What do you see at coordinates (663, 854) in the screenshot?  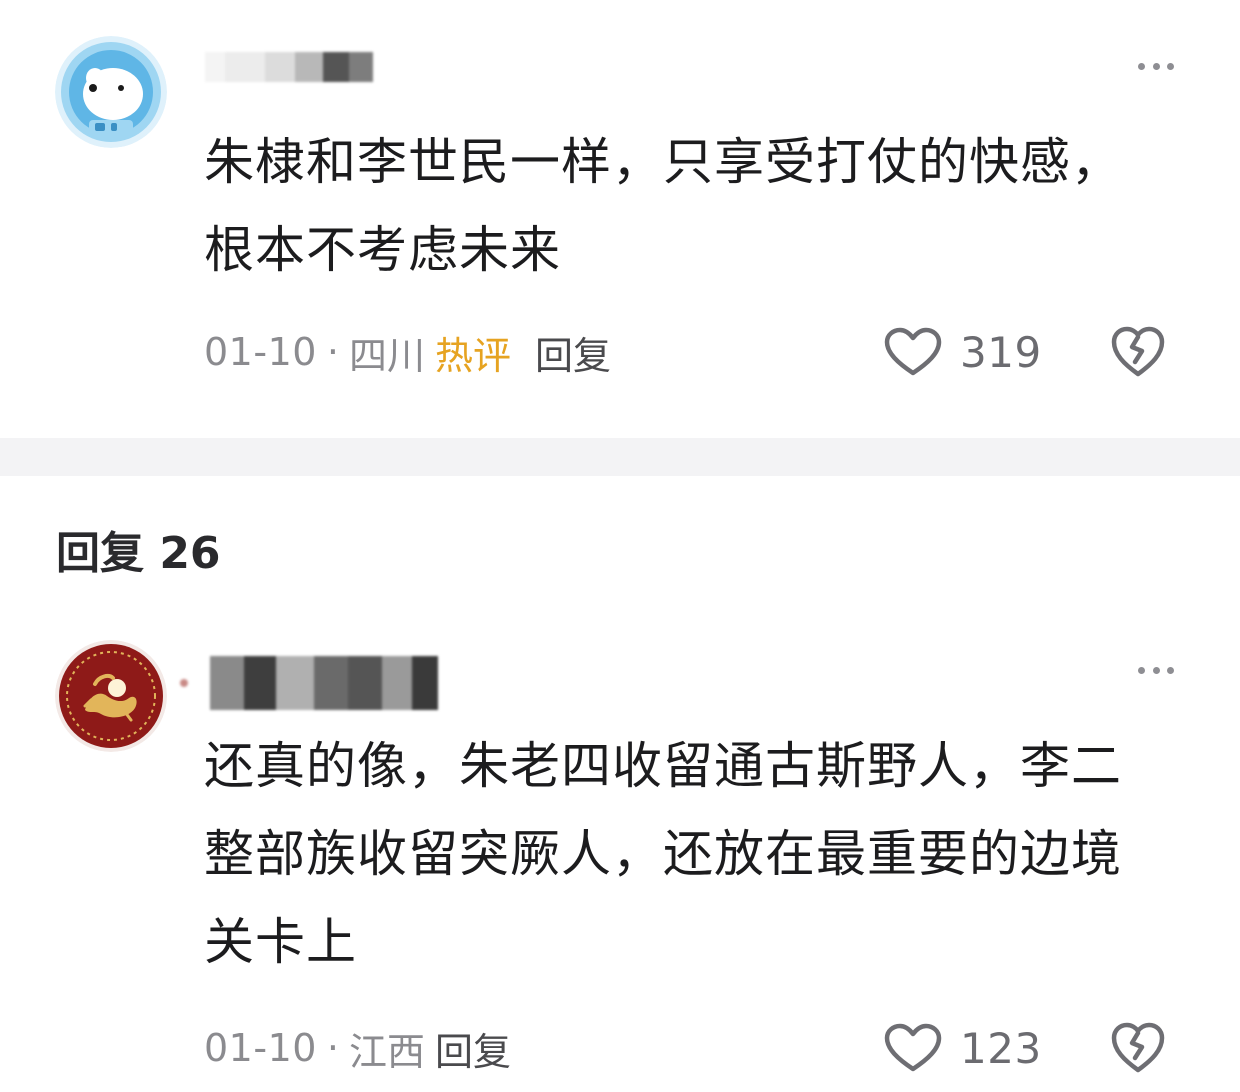 I see `comment-text-line: 整部族收留突厥人，还放在最重要的边境` at bounding box center [663, 854].